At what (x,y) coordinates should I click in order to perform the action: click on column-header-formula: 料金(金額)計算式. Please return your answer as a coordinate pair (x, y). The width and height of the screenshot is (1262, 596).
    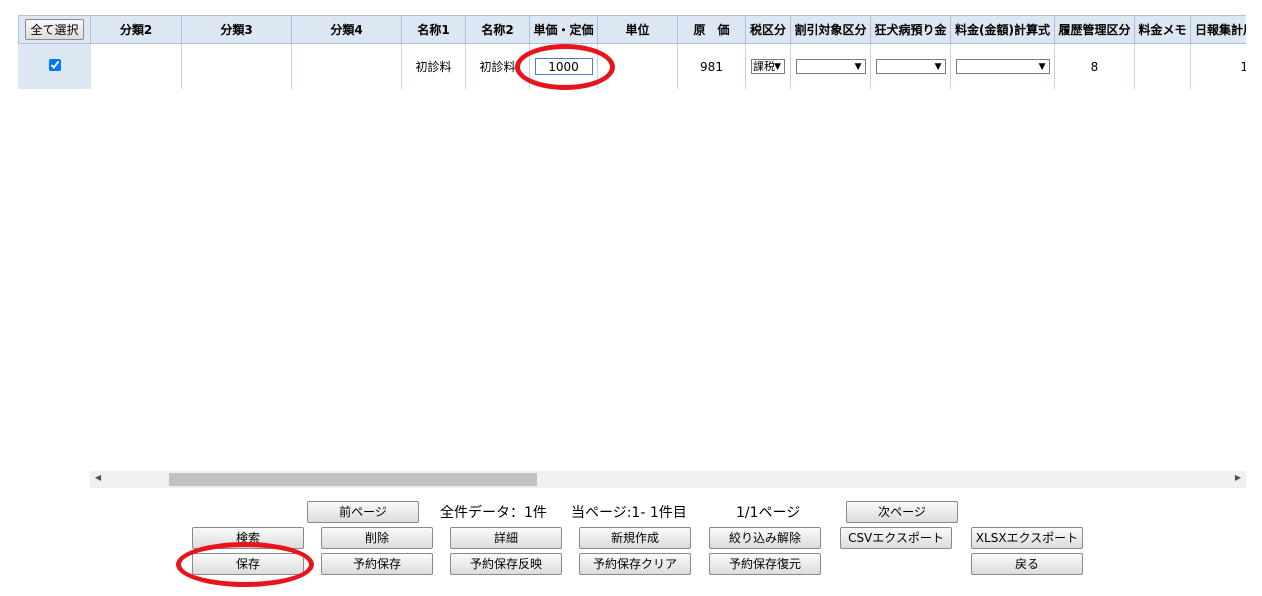
    Looking at the image, I should click on (1002, 29).